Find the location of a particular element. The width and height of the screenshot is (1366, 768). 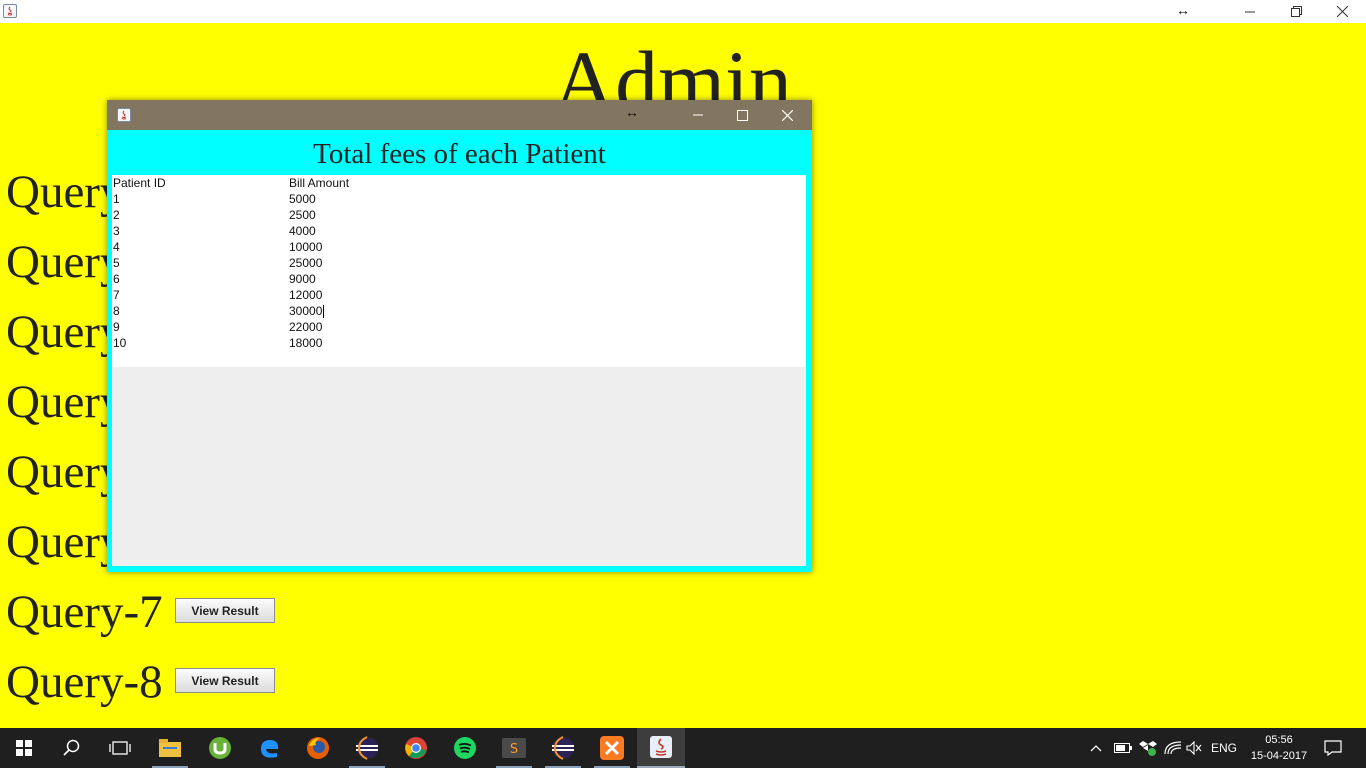

cell-patient-id: 1 is located at coordinates (116, 199).